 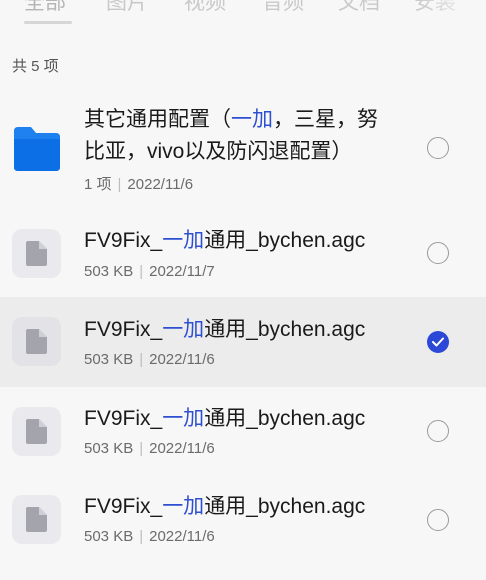 I want to click on folder-icon, so click(x=37, y=149).